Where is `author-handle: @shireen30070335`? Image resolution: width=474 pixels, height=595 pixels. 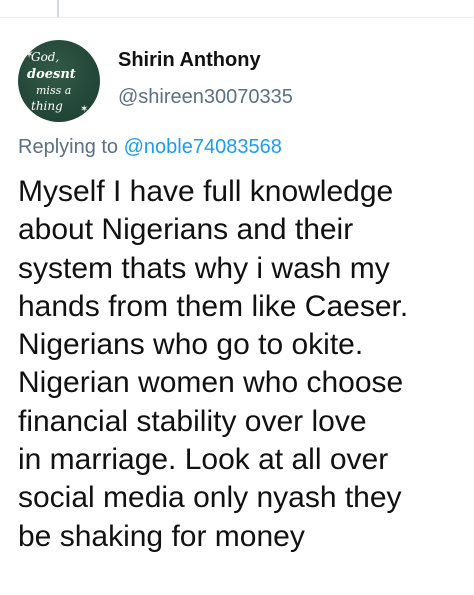
author-handle: @shireen30070335 is located at coordinates (205, 97).